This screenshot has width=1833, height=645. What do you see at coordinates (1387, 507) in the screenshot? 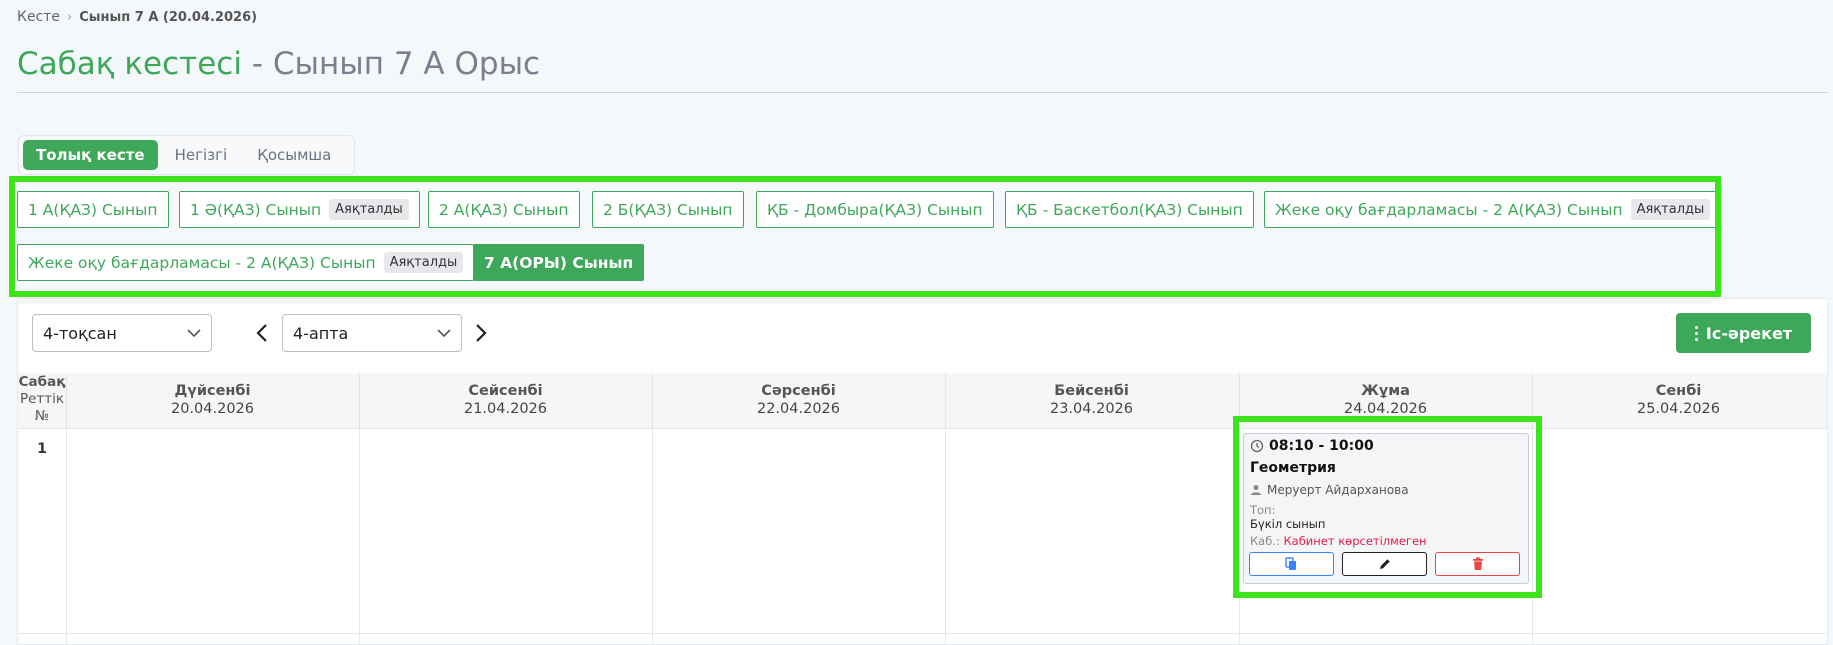
I see `lesson-highlight` at bounding box center [1387, 507].